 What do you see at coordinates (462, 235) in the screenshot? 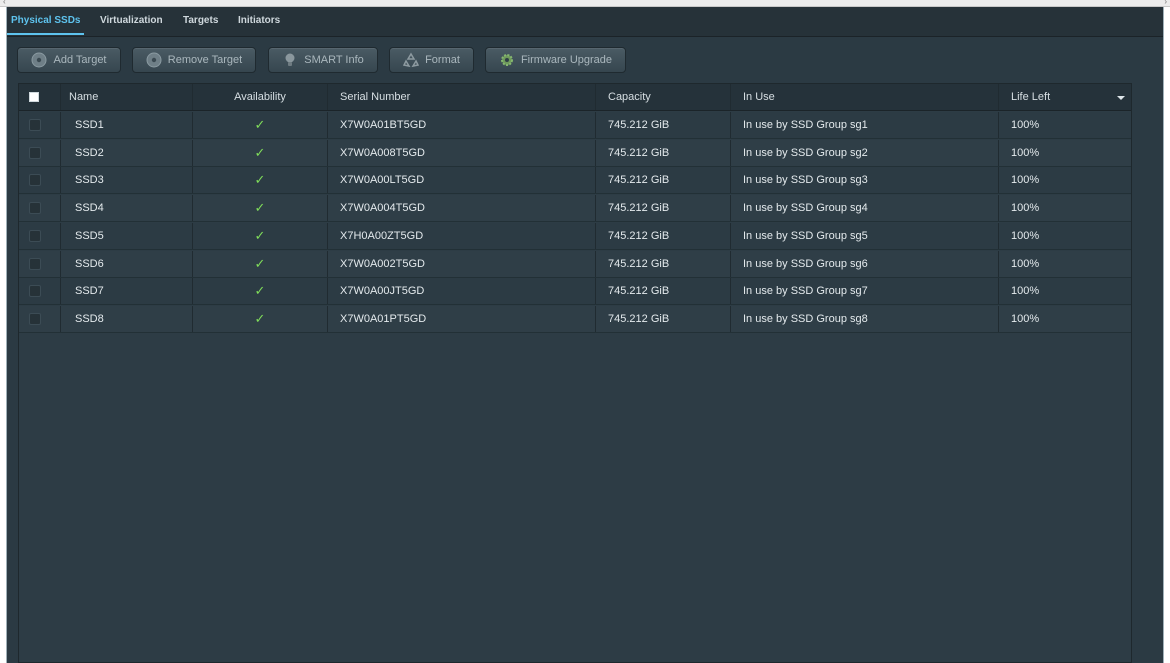
I see `serial-number: X7H0A00ZT5GD` at bounding box center [462, 235].